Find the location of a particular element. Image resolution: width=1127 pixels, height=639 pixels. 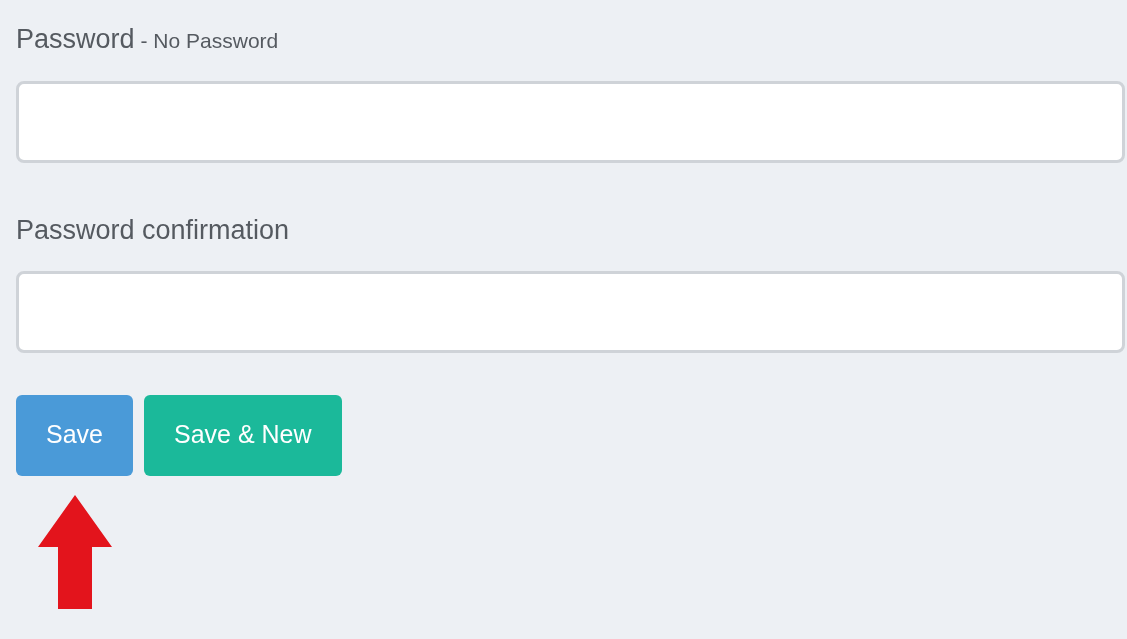

up-arrow-icon is located at coordinates (75, 551).